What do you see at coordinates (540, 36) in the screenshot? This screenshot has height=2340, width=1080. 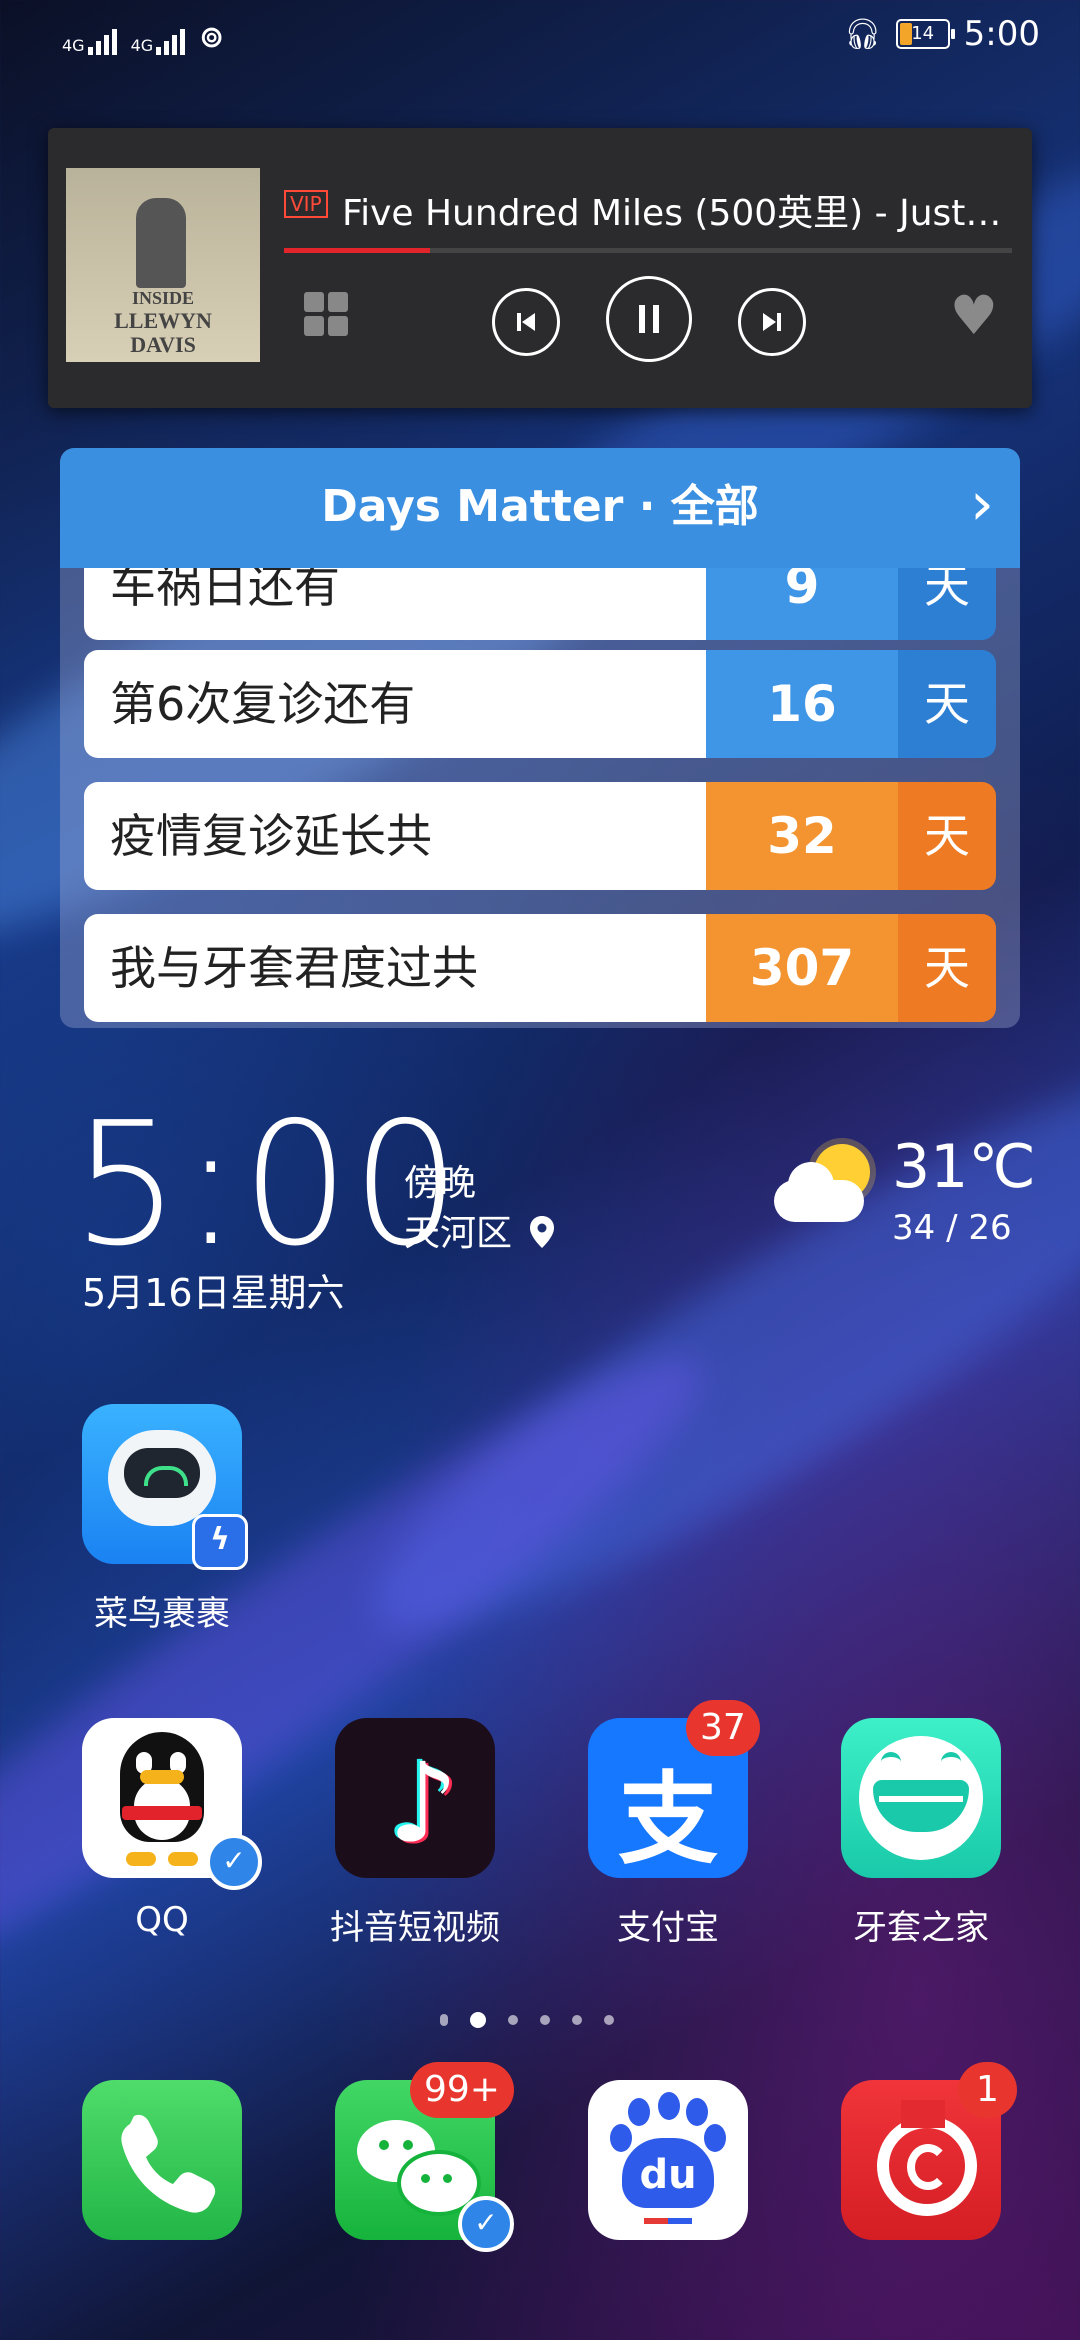 I see `status-bar: 4G 4G ⊚ 🎧︎ 14 5:00` at bounding box center [540, 36].